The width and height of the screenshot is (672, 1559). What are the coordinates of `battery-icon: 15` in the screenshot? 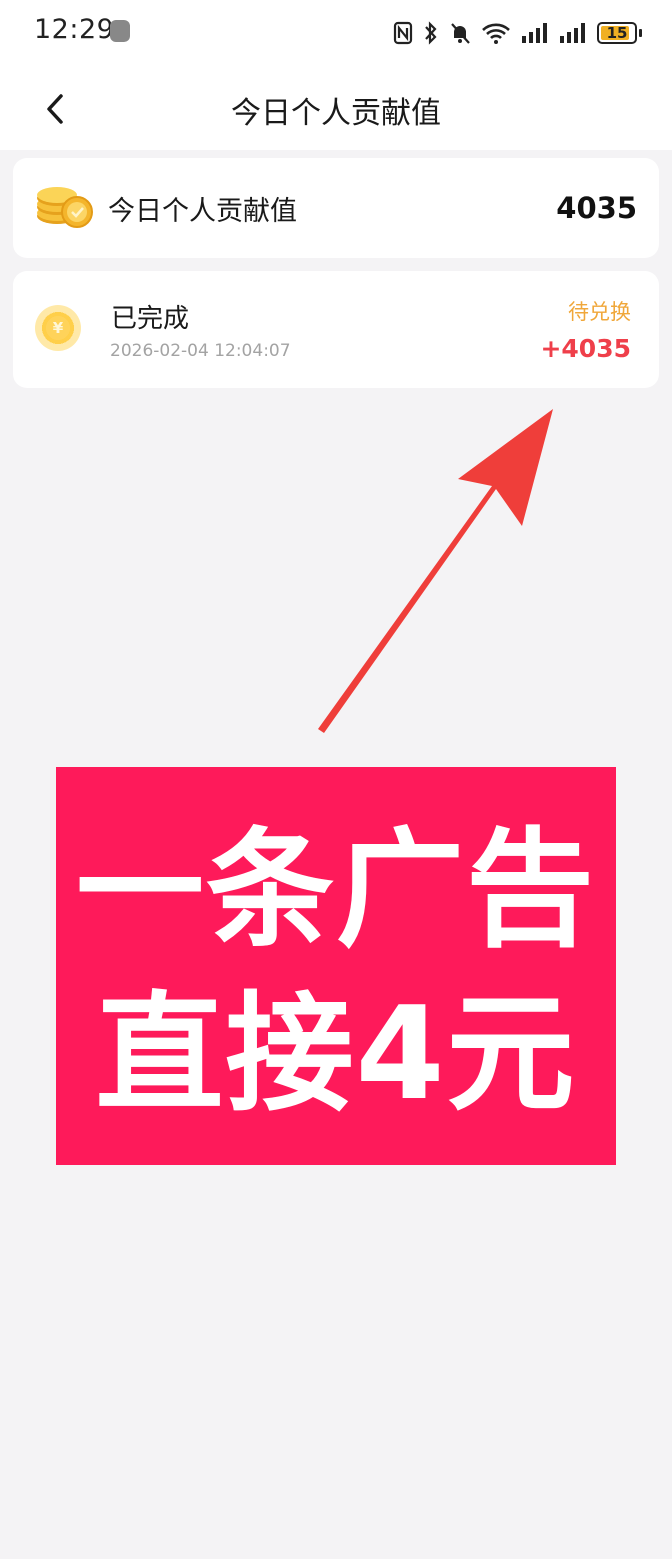 It's located at (617, 33).